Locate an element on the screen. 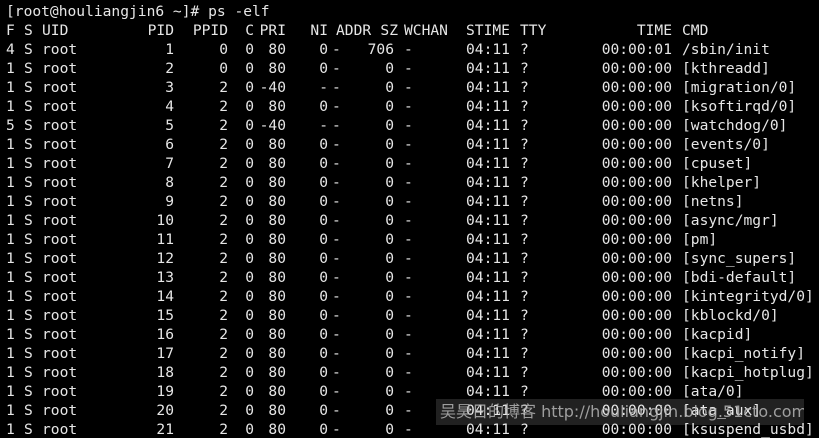  cell-cmd: [khelper] is located at coordinates (722, 182).